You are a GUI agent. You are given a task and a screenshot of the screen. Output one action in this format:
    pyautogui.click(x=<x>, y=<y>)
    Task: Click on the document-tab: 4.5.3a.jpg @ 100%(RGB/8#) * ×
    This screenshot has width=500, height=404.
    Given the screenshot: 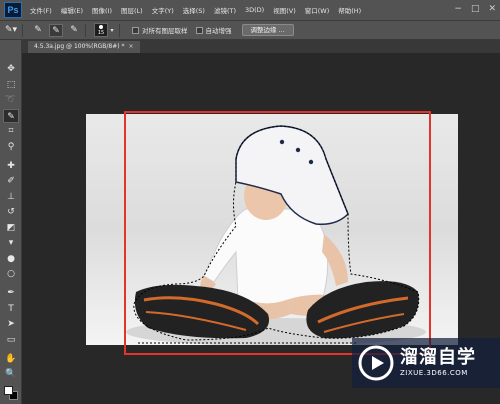 What is the action you would take?
    pyautogui.click(x=84, y=47)
    